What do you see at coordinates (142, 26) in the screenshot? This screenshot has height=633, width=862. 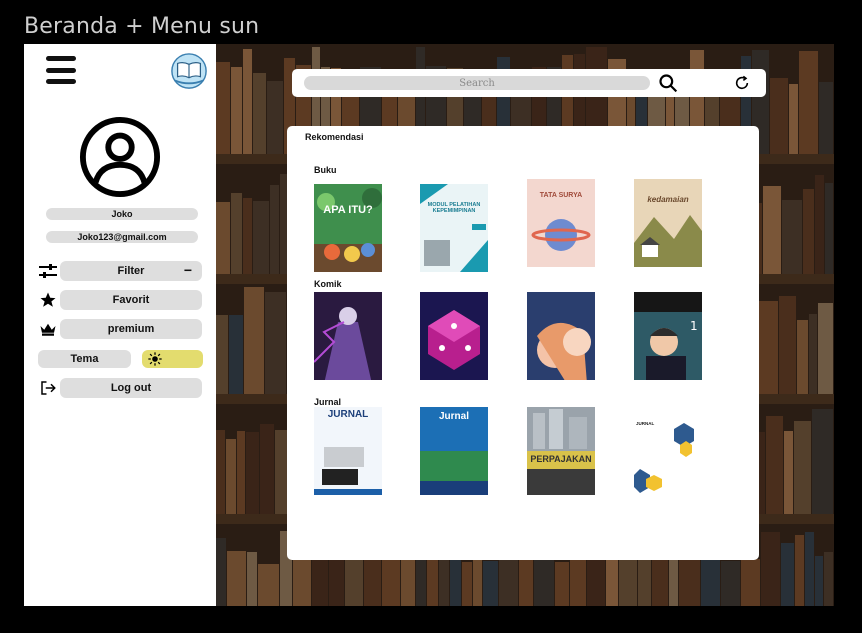 I see `frame-title: Beranda + Menu sun` at bounding box center [142, 26].